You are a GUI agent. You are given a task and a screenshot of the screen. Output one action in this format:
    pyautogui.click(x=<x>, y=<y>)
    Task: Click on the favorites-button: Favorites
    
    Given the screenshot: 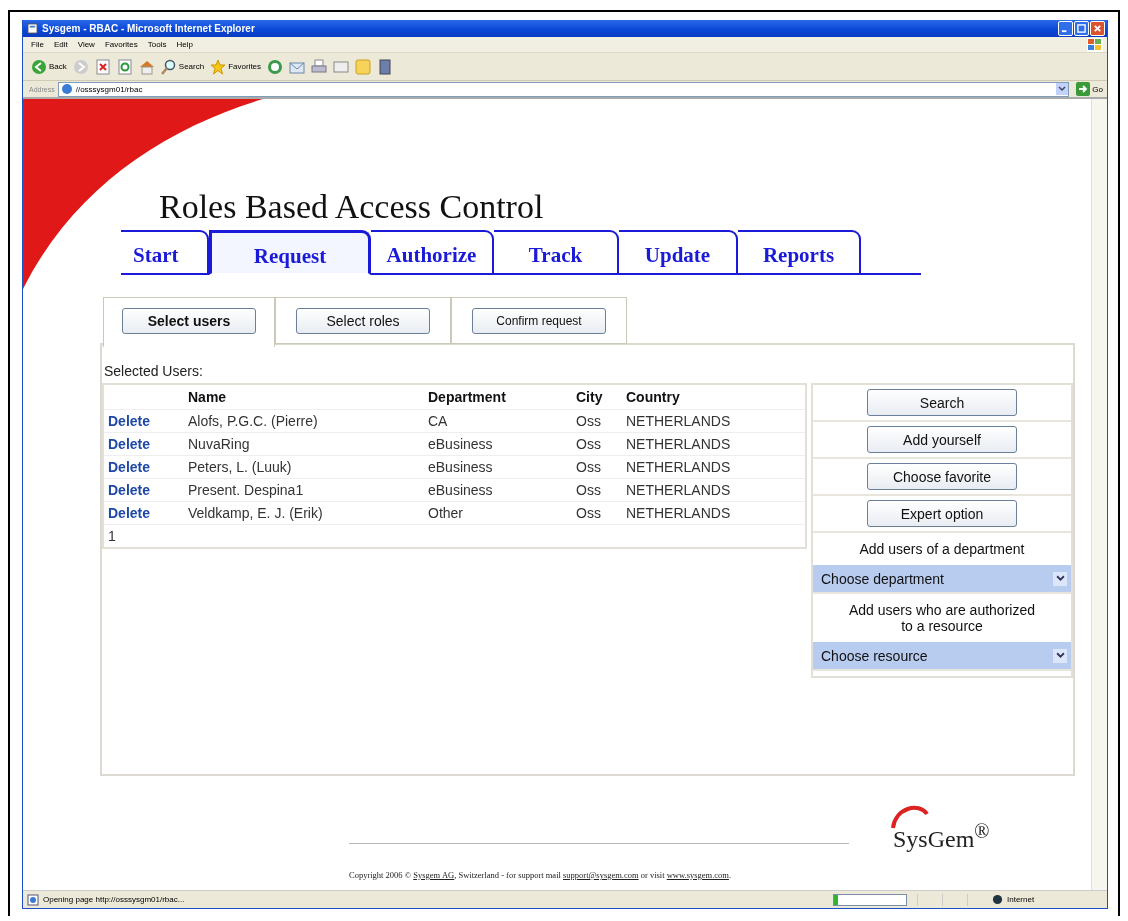 What is the action you would take?
    pyautogui.click(x=236, y=66)
    